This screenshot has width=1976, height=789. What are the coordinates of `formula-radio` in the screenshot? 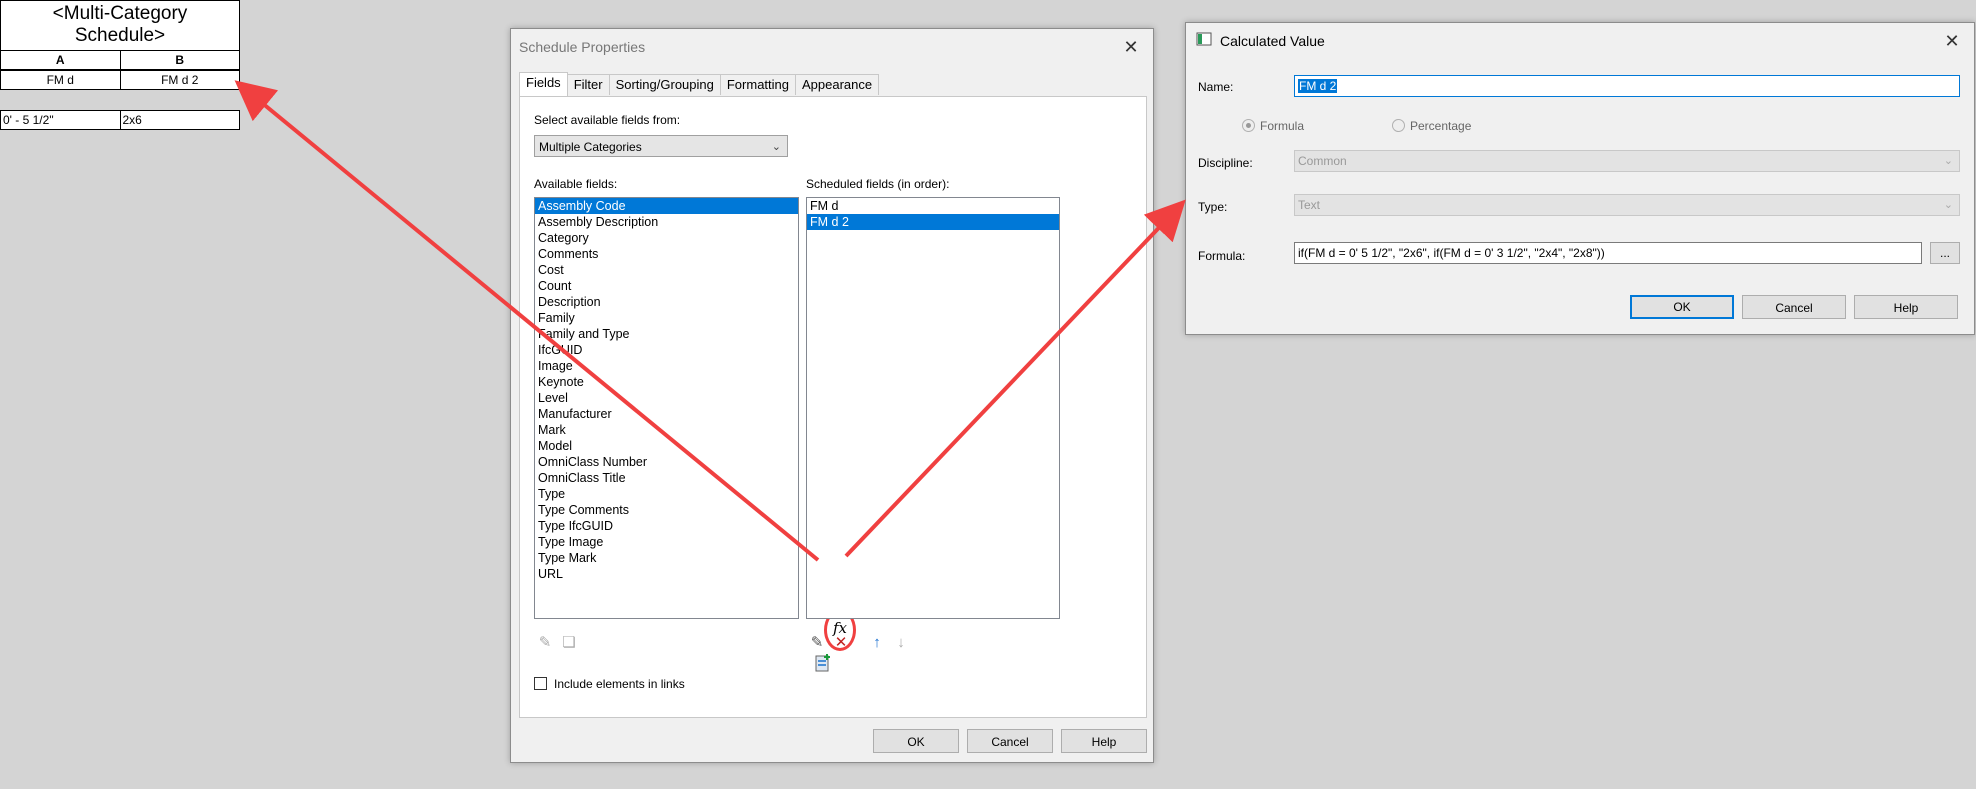 It's located at (1248, 125).